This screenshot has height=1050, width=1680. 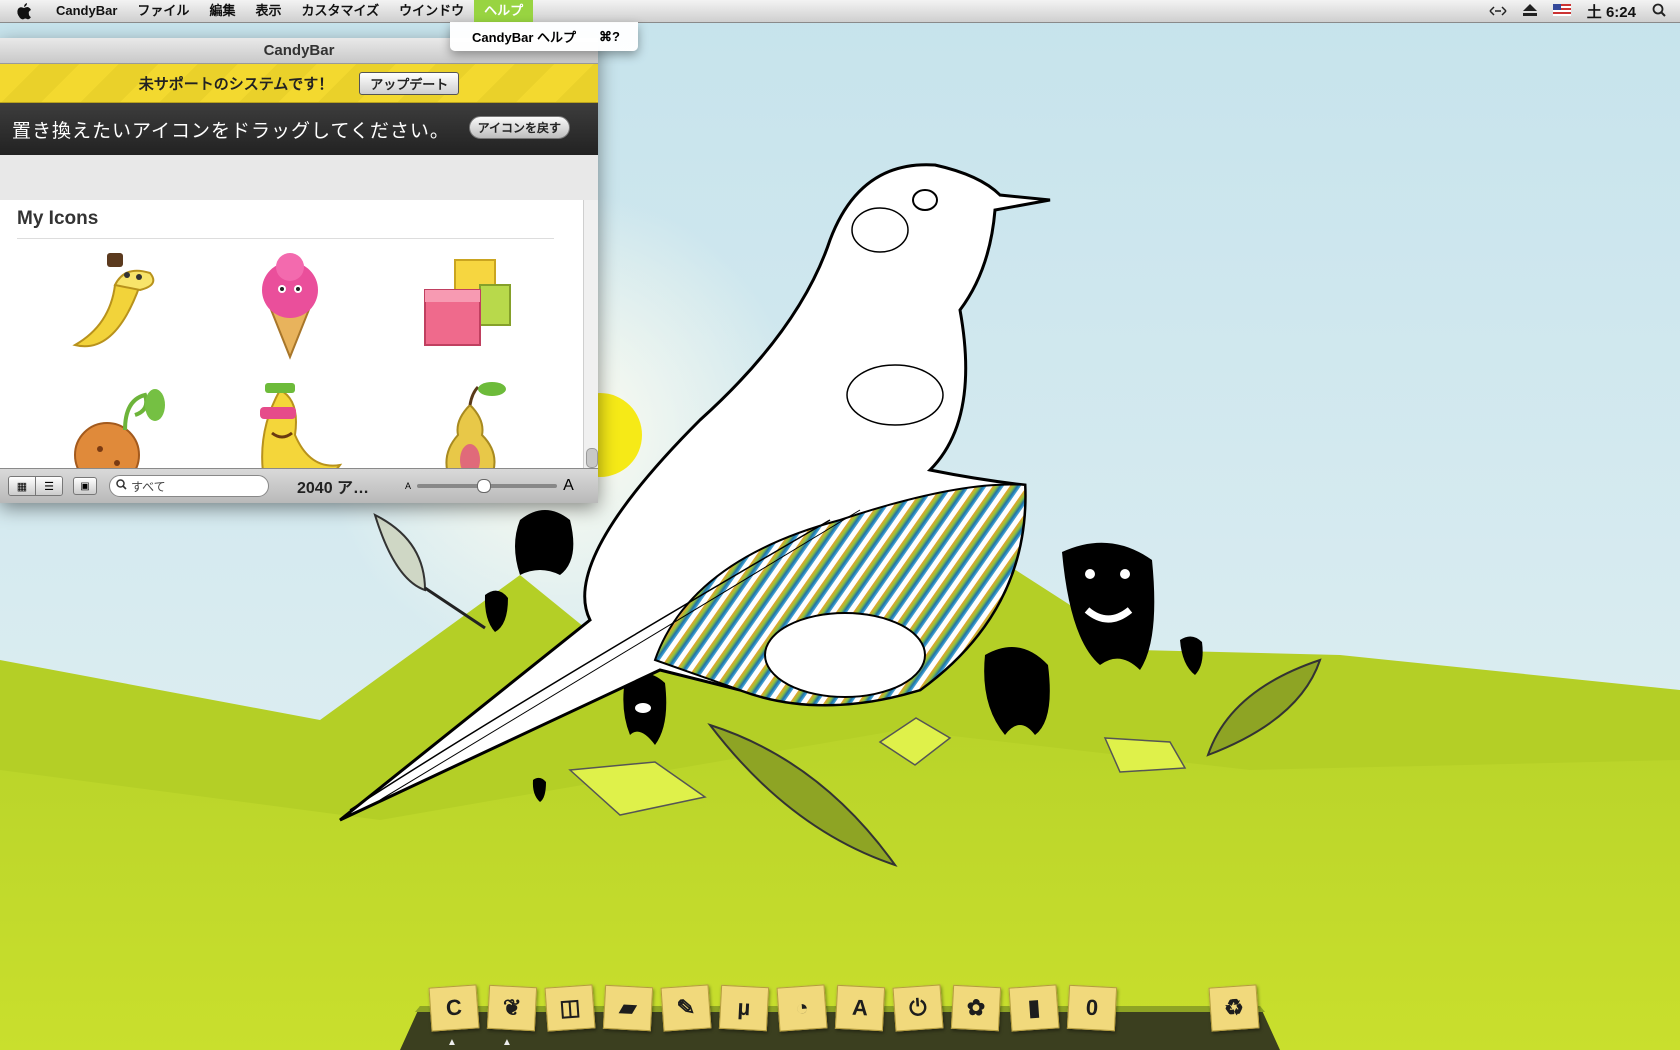 I want to click on dock-item-utorrent-icon: µ, so click(x=744, y=1008).